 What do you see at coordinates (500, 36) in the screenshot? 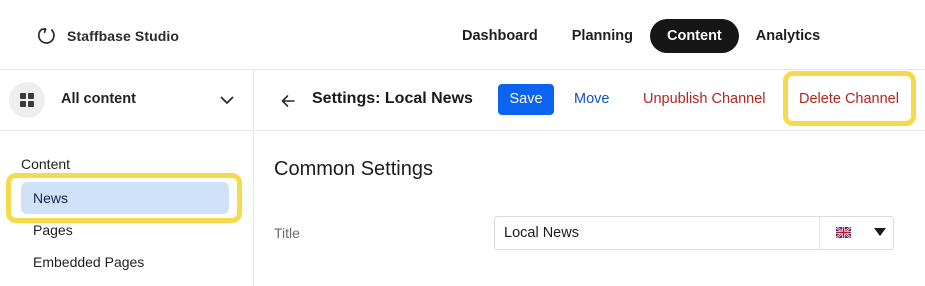
I see `nav-dashboard: Dashboard` at bounding box center [500, 36].